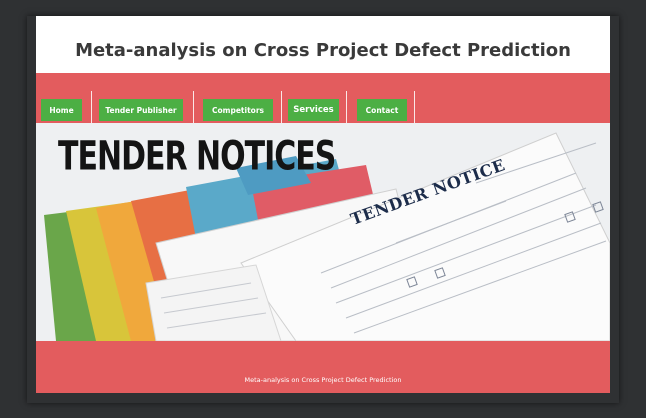 The width and height of the screenshot is (646, 418). I want to click on hero-heading: TENDER NOTICES, so click(197, 157).